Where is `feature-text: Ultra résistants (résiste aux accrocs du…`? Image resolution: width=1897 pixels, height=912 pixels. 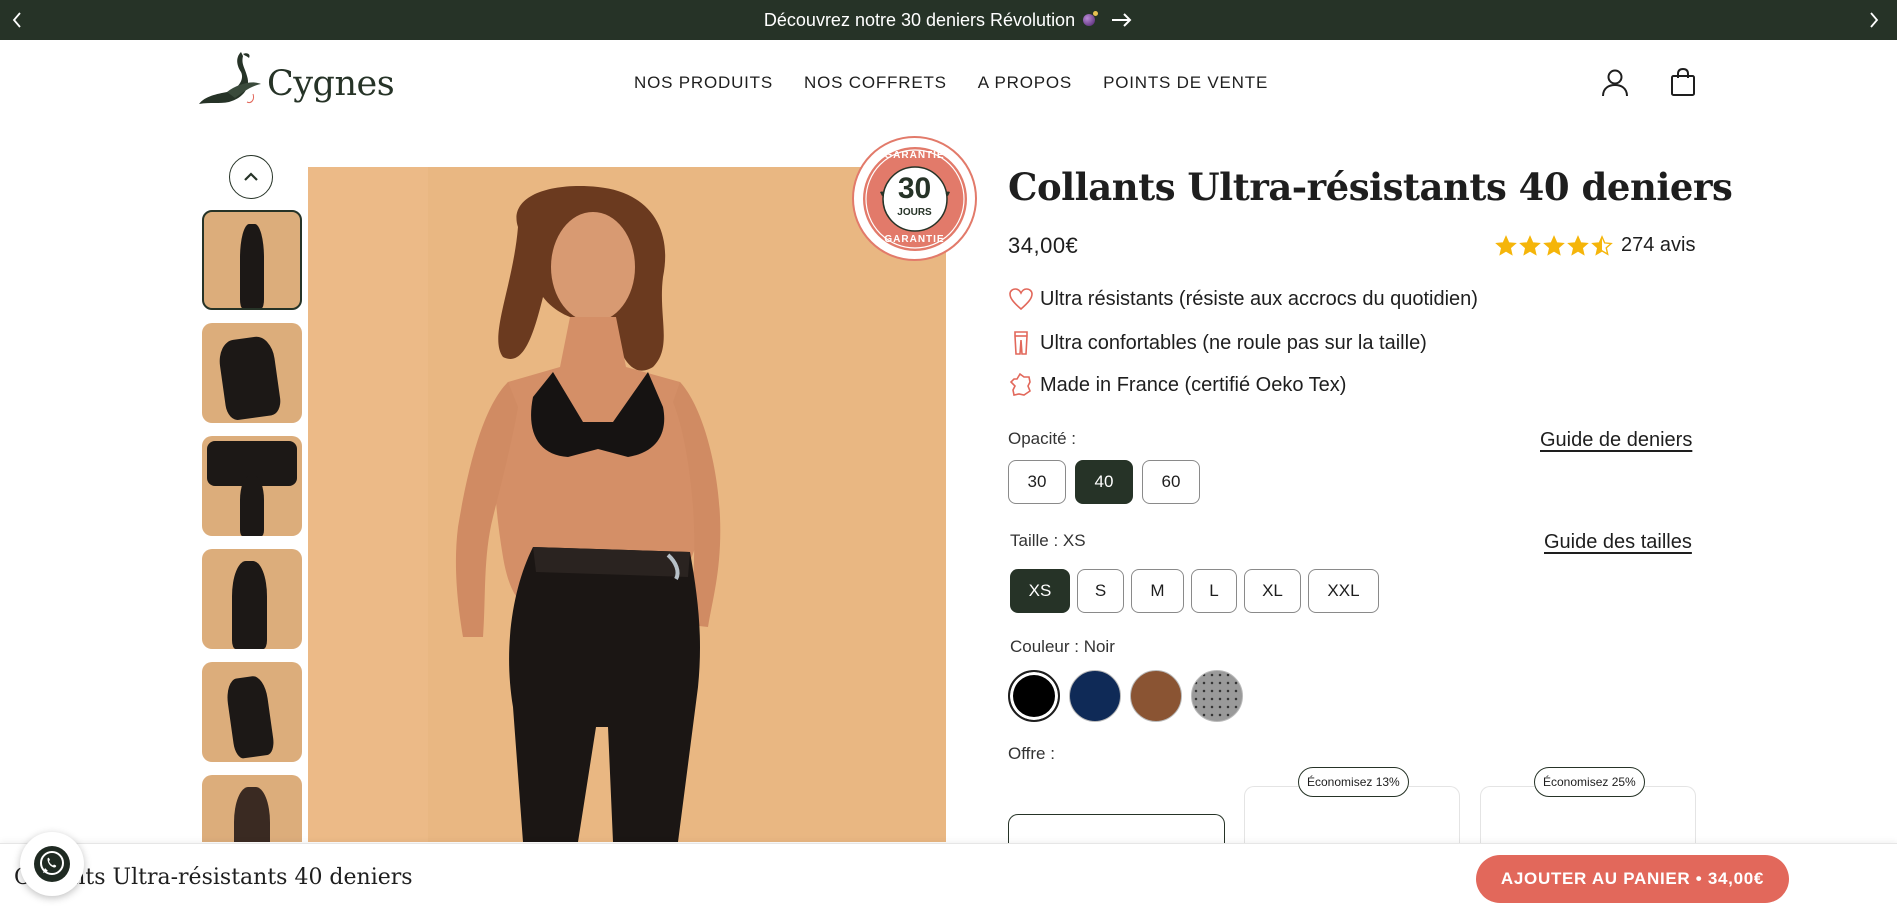 feature-text: Ultra résistants (résiste aux accrocs du… is located at coordinates (1259, 298).